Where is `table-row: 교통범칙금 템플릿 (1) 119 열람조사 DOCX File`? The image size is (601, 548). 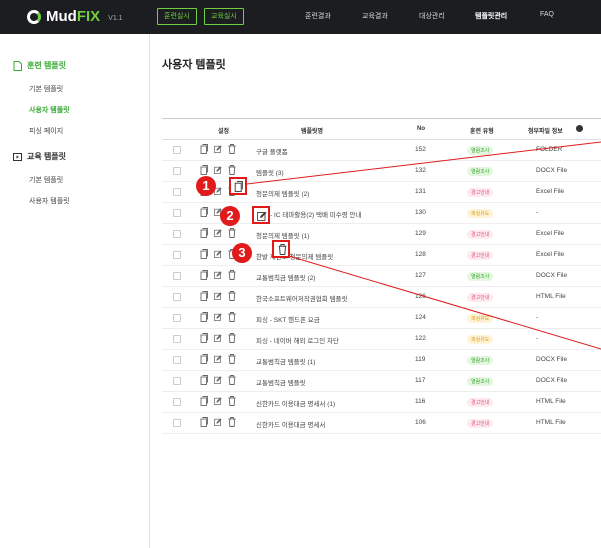 table-row: 교통범칙금 템플릿 (1) 119 열람조사 DOCX File is located at coordinates (381, 360).